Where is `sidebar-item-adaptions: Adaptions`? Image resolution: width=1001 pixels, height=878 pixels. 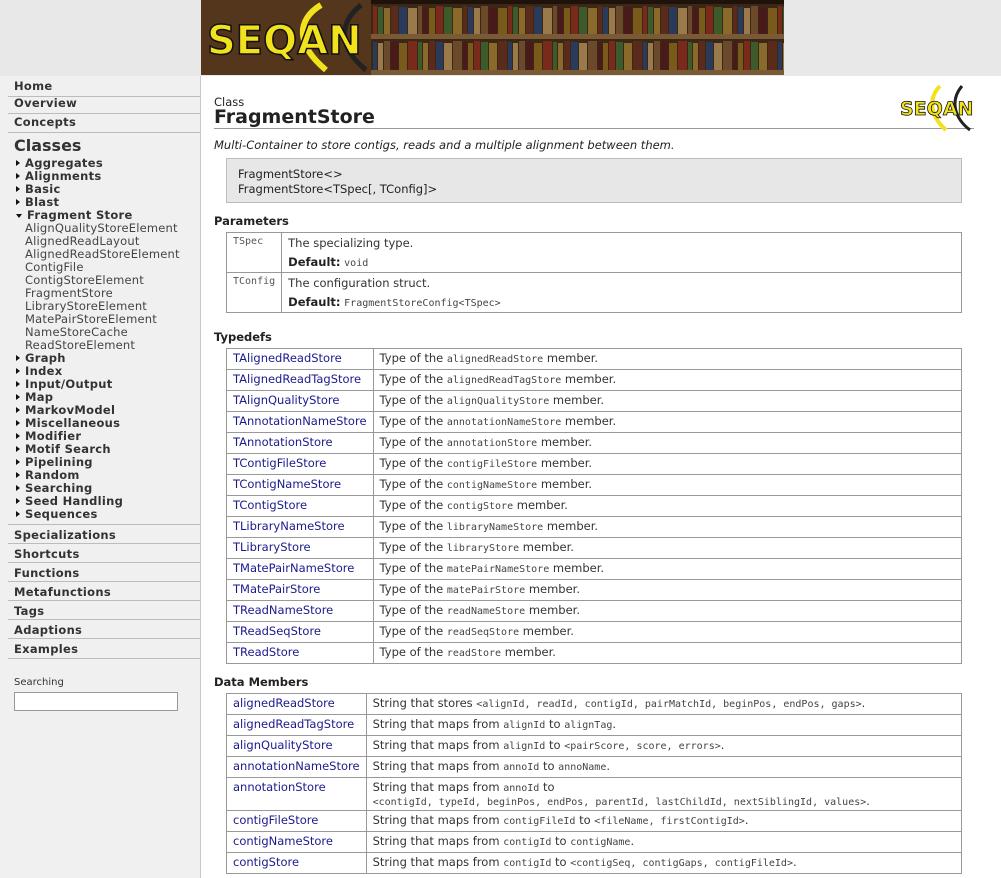
sidebar-item-adaptions: Adaptions is located at coordinates (107, 630).